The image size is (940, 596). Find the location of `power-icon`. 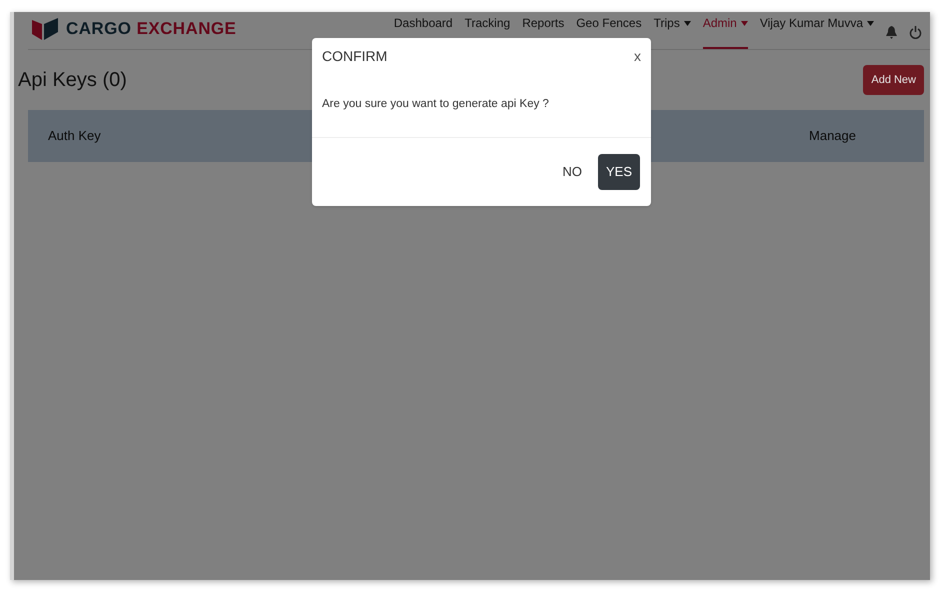

power-icon is located at coordinates (915, 32).